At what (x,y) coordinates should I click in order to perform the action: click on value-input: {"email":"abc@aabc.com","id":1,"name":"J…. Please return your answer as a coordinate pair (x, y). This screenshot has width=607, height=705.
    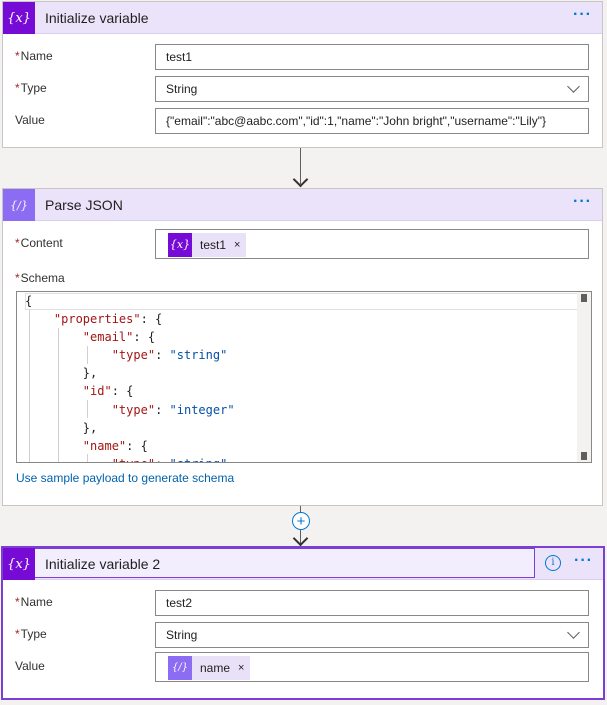
    Looking at the image, I should click on (372, 121).